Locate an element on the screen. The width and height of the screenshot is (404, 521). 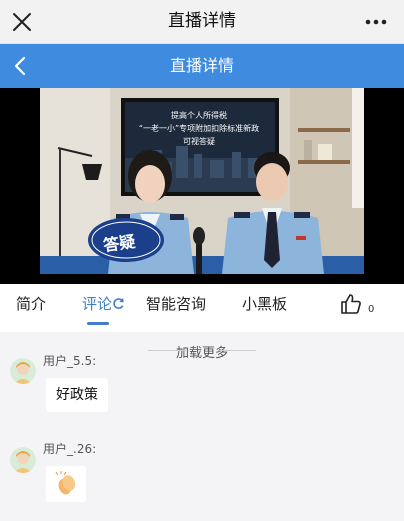
header-title: 直播详情 is located at coordinates (201, 65).